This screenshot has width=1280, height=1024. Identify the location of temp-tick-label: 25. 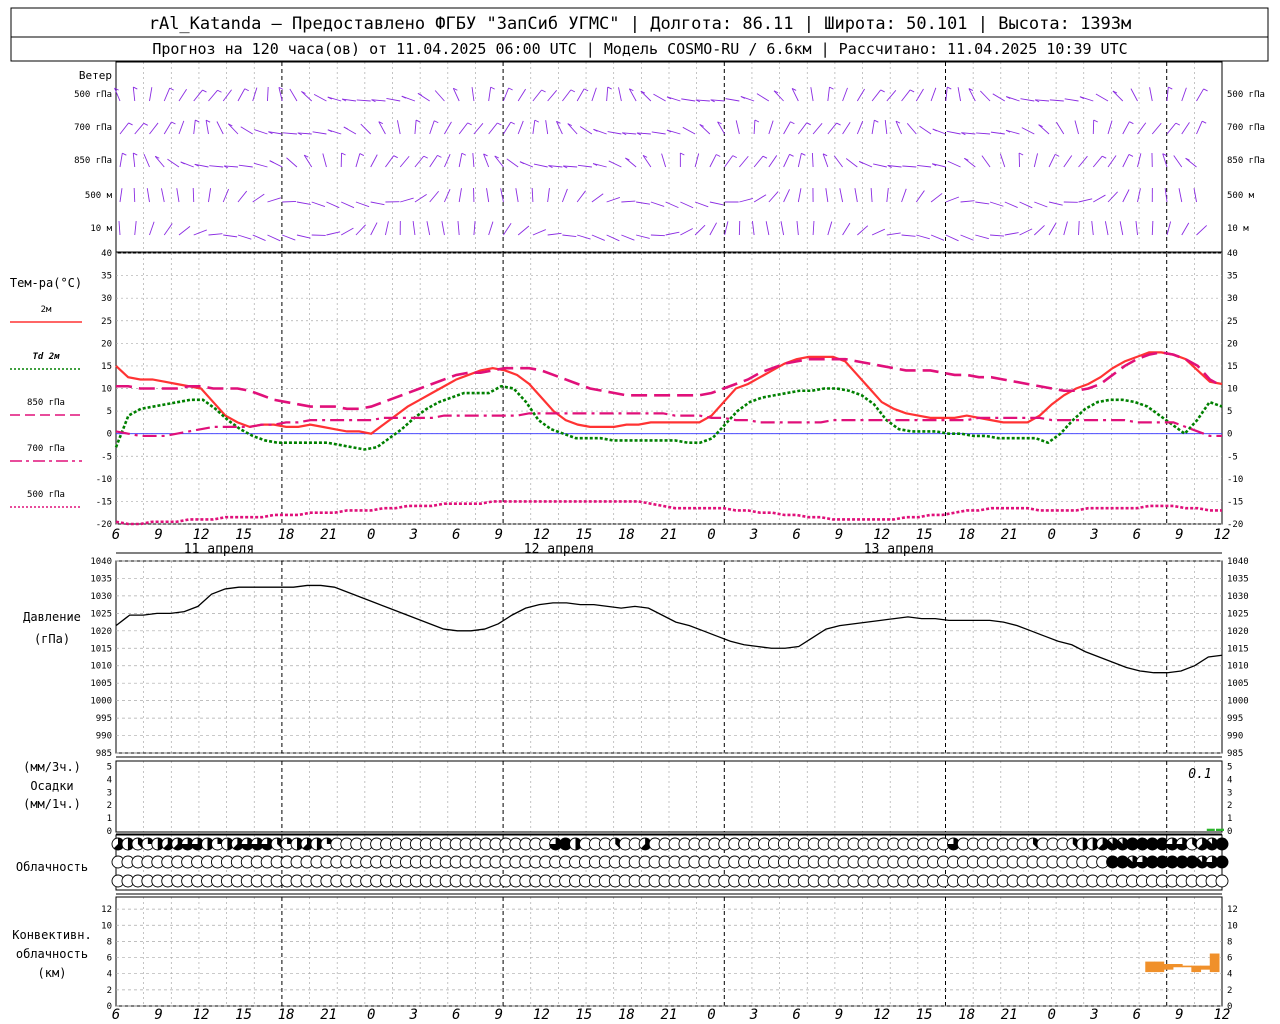
(106, 322).